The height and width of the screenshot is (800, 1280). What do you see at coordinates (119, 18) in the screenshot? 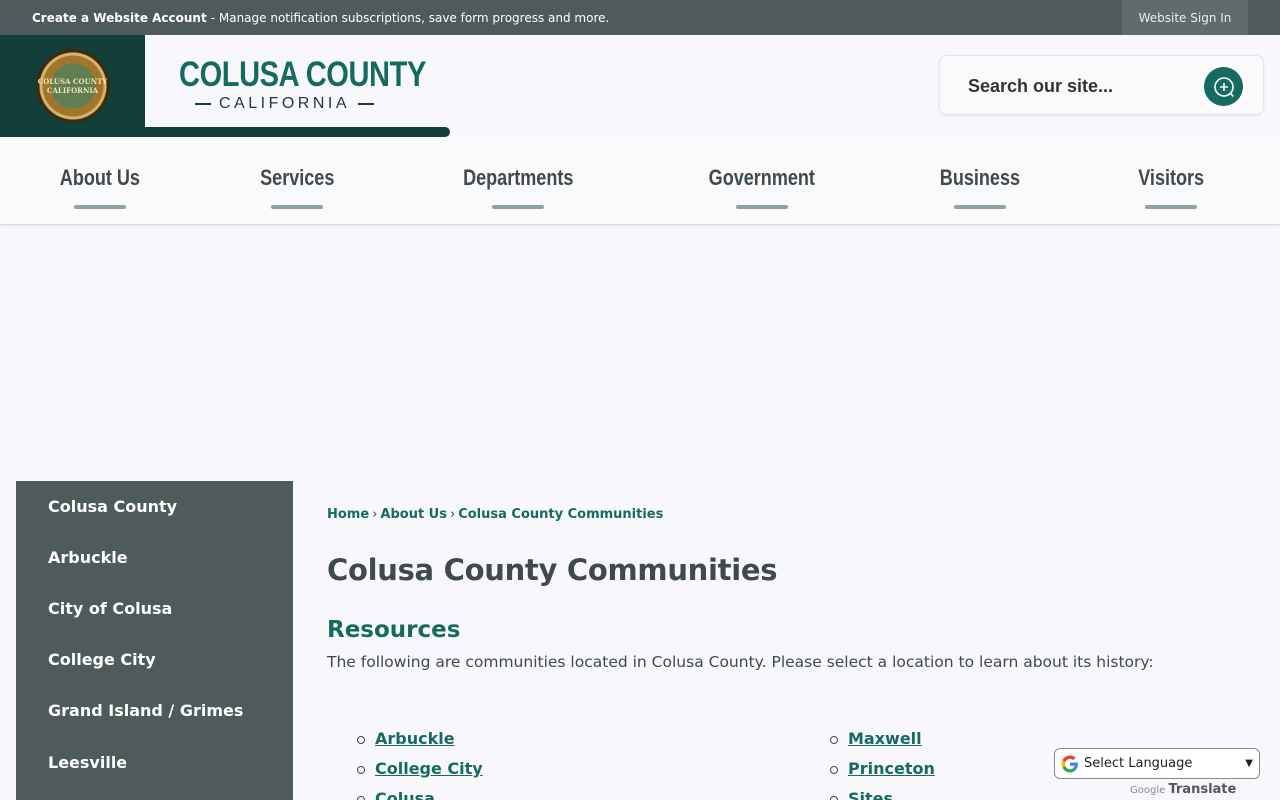
I see `create-account-link: Create a Website Account` at bounding box center [119, 18].